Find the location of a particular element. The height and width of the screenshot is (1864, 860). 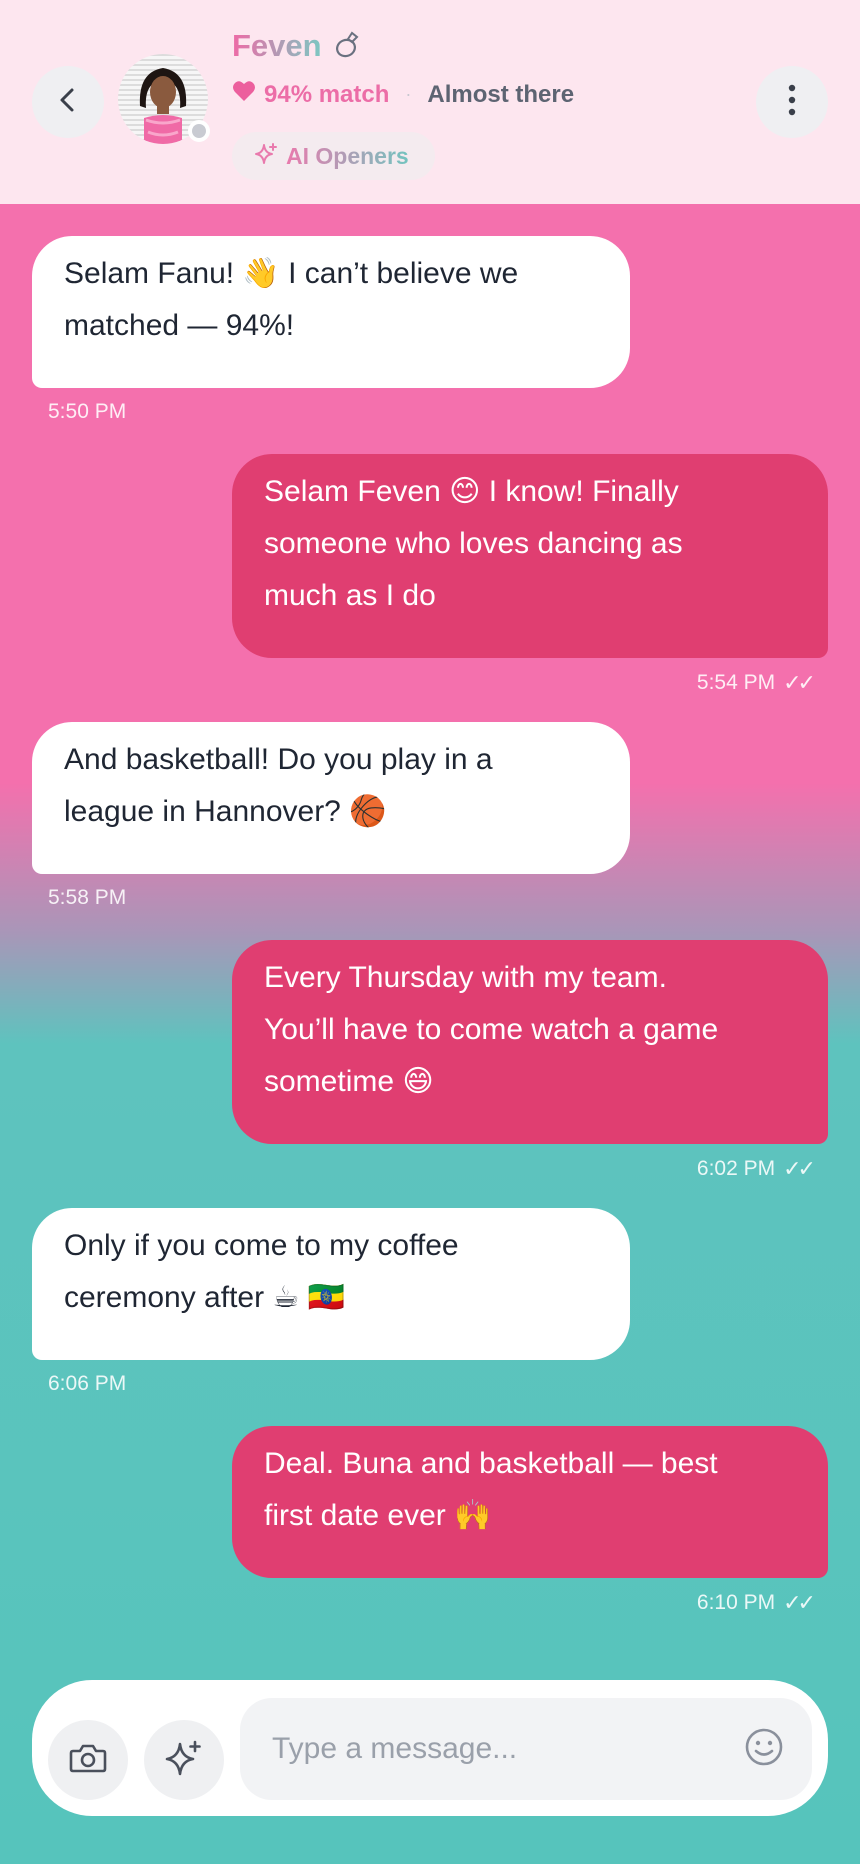

emoji-button is located at coordinates (764, 1749).